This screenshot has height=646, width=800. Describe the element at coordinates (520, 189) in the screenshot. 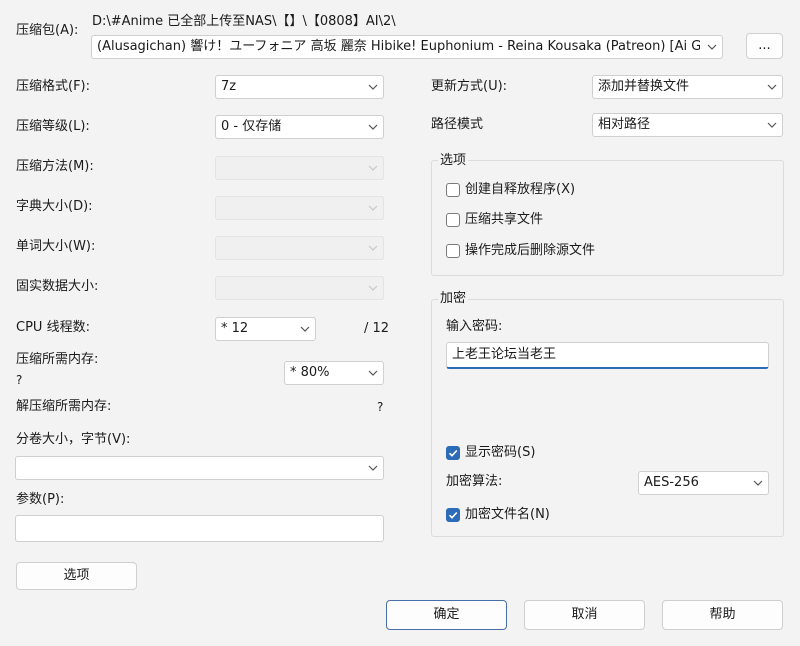

I see `sfx-label: 创建自释放程序(X)` at that location.